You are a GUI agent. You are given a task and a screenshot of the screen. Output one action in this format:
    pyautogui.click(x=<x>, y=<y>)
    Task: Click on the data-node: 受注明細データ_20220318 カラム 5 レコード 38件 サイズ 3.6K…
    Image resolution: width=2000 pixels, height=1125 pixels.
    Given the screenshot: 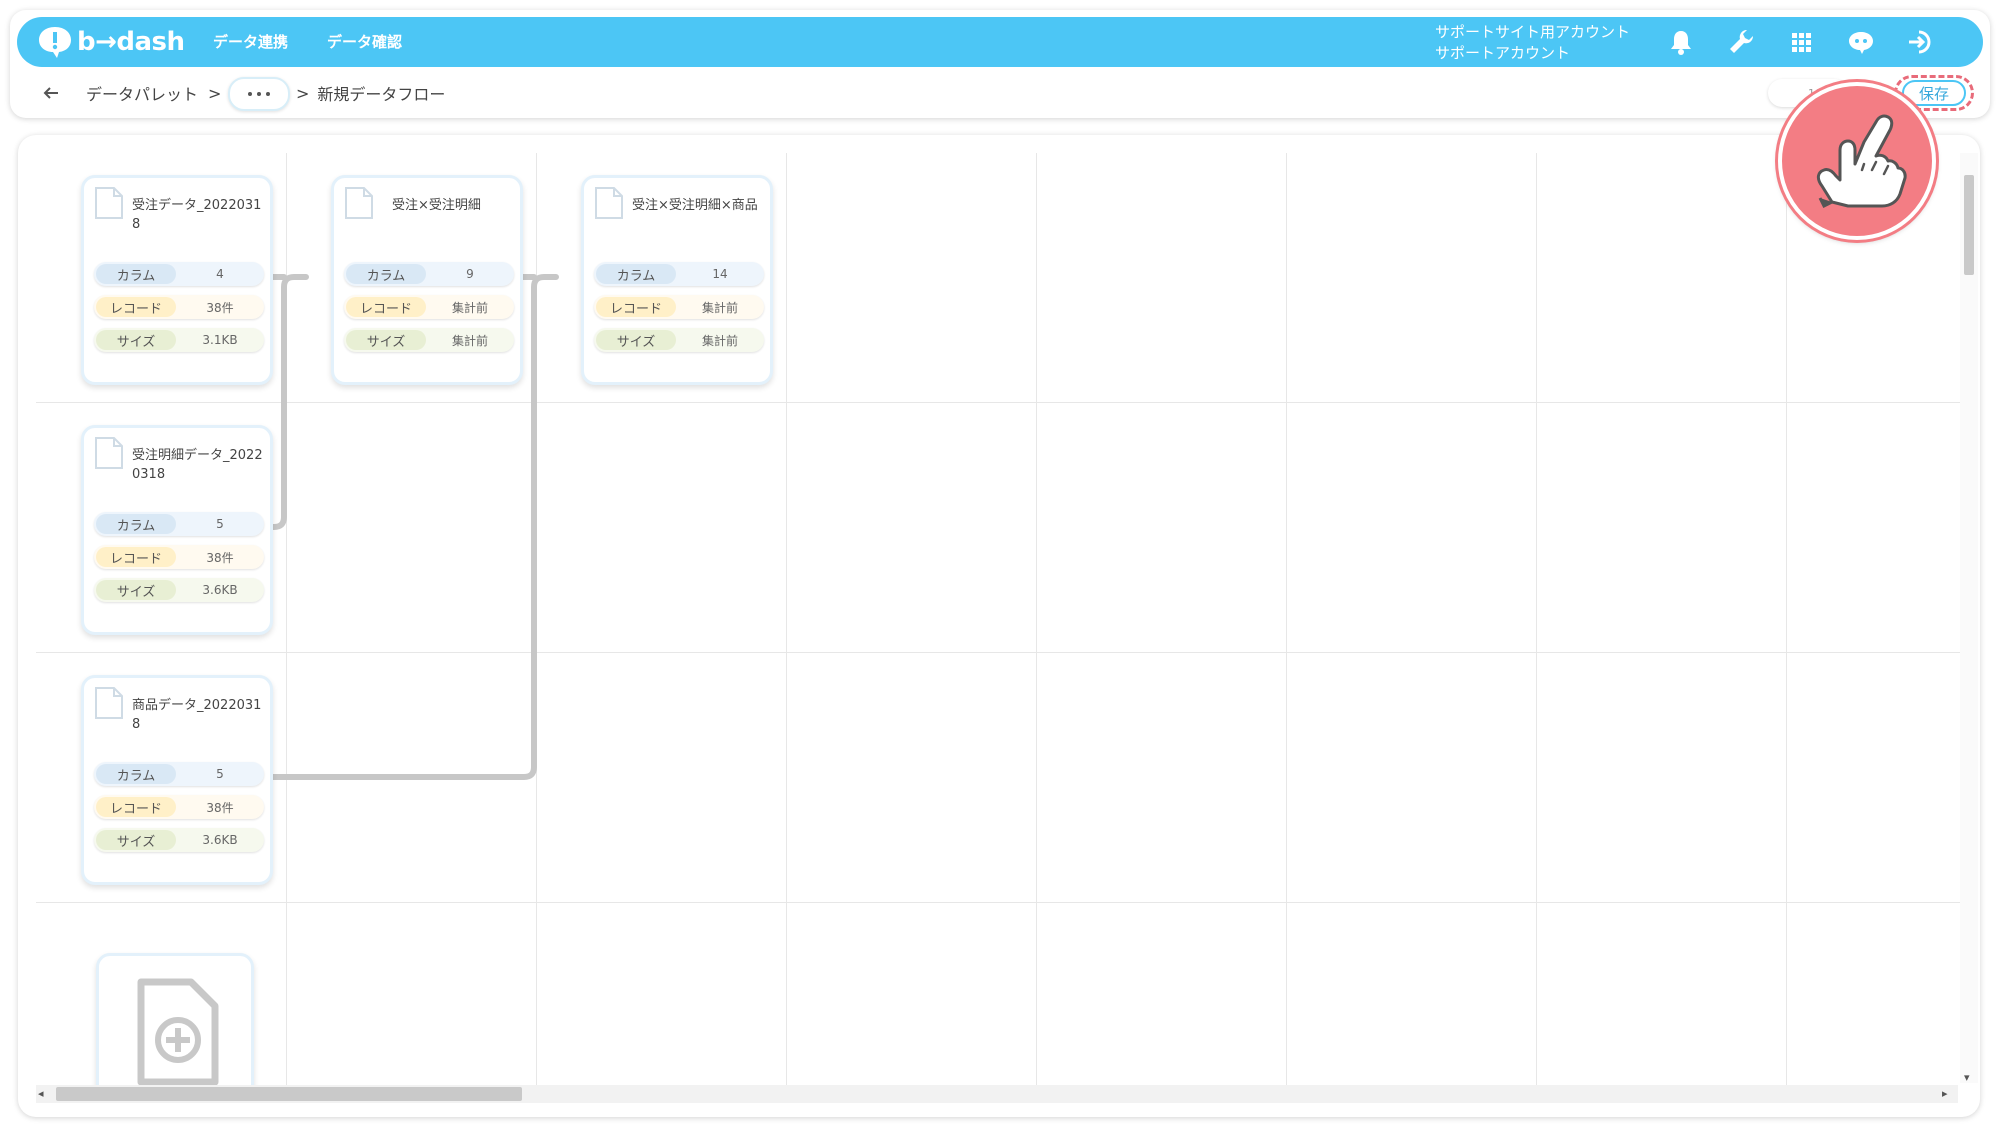 What is the action you would take?
    pyautogui.click(x=177, y=530)
    